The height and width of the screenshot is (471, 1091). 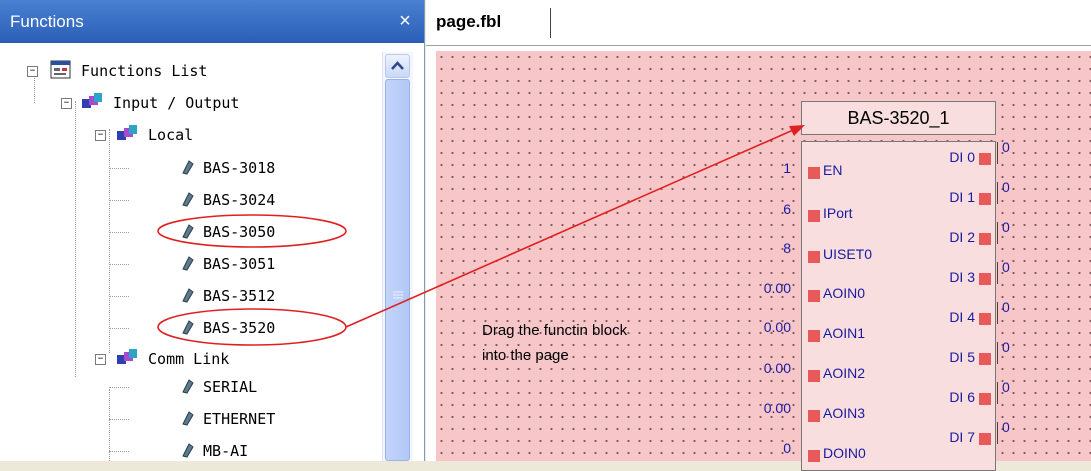 I want to click on input-value: 0, so click(x=766, y=448).